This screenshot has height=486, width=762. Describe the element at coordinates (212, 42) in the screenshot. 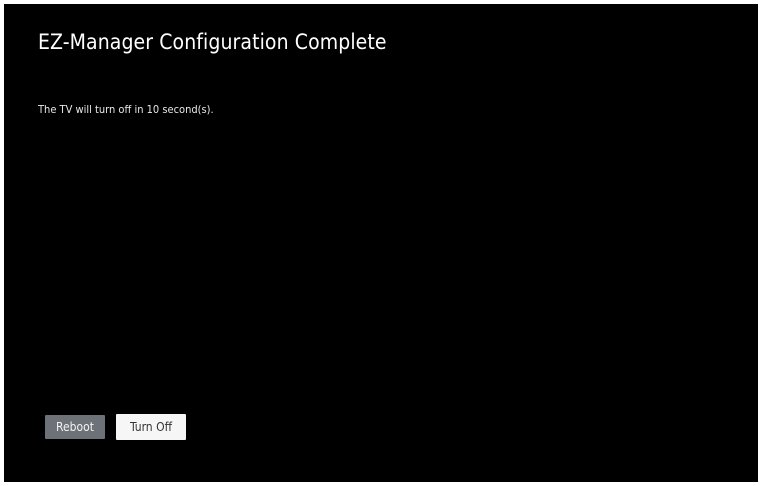

I see `page-title: EZ-Manager Configuration Complete` at that location.